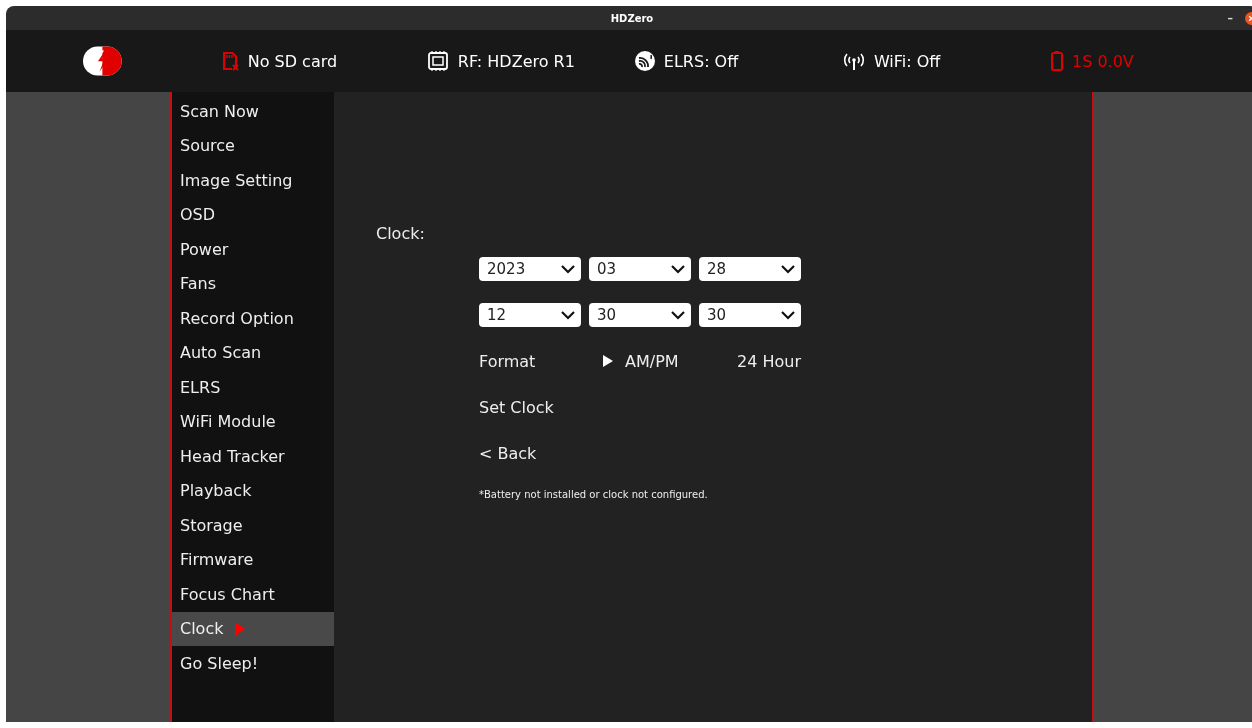 The width and height of the screenshot is (1252, 728). What do you see at coordinates (701, 61) in the screenshot?
I see `status-text: ELRS: Off` at bounding box center [701, 61].